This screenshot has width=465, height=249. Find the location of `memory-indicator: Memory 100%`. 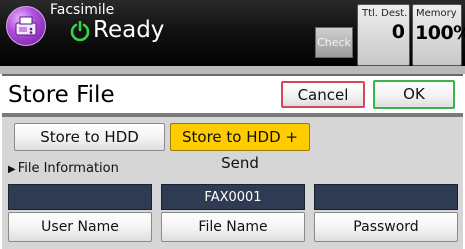

memory-indicator: Memory 100% is located at coordinates (438, 35).